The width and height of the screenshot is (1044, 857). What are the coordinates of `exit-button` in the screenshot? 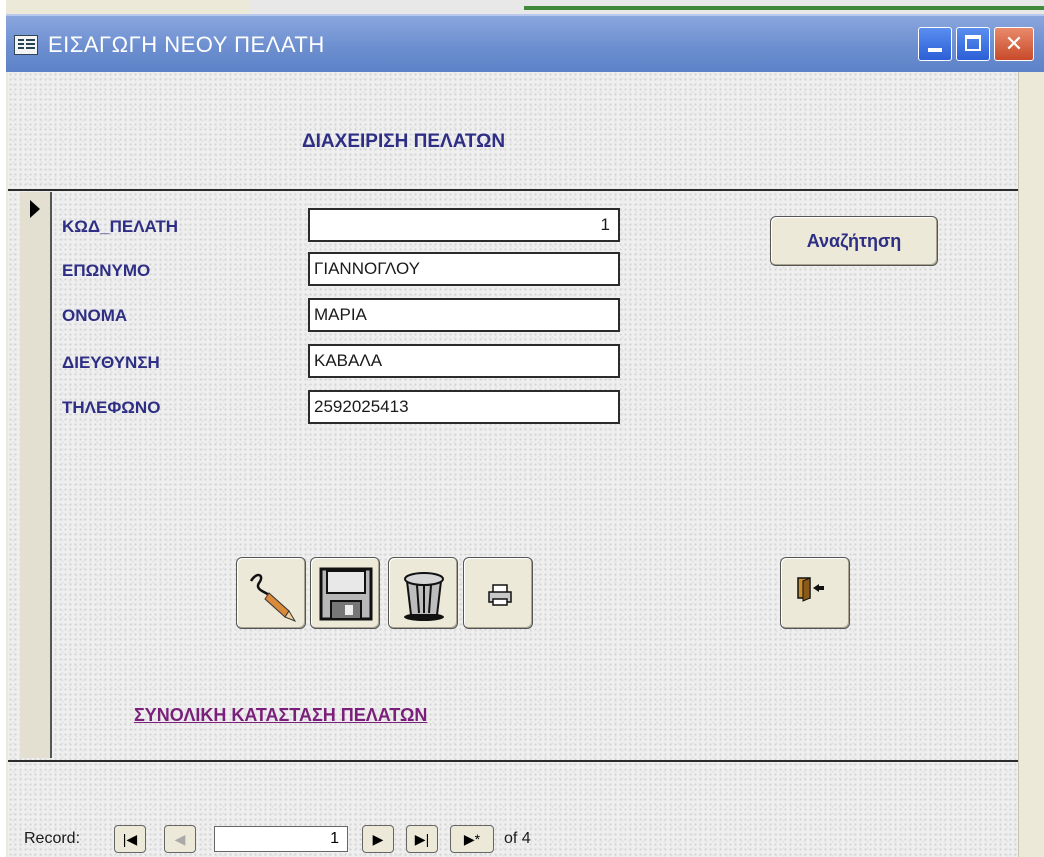 It's located at (815, 593).